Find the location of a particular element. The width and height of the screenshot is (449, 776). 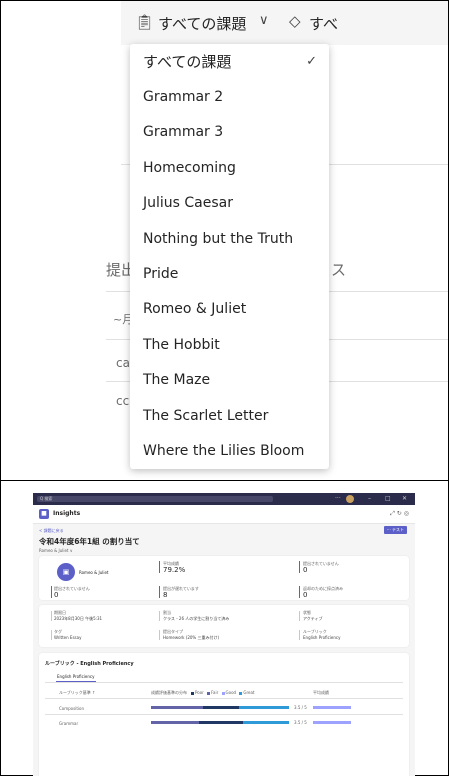

dropdown-item: The Maze is located at coordinates (229, 380).